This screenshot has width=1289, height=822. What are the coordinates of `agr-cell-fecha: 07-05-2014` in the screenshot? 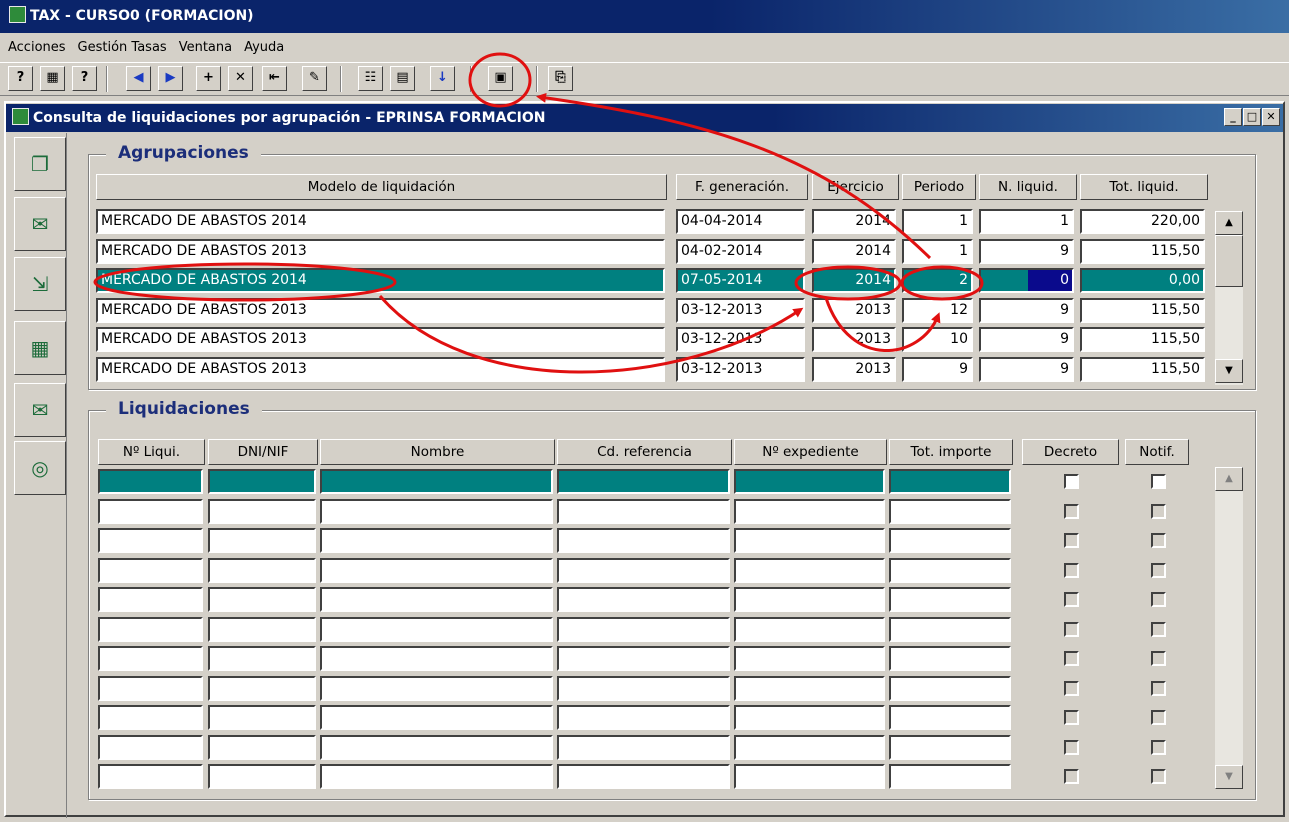 It's located at (740, 280).